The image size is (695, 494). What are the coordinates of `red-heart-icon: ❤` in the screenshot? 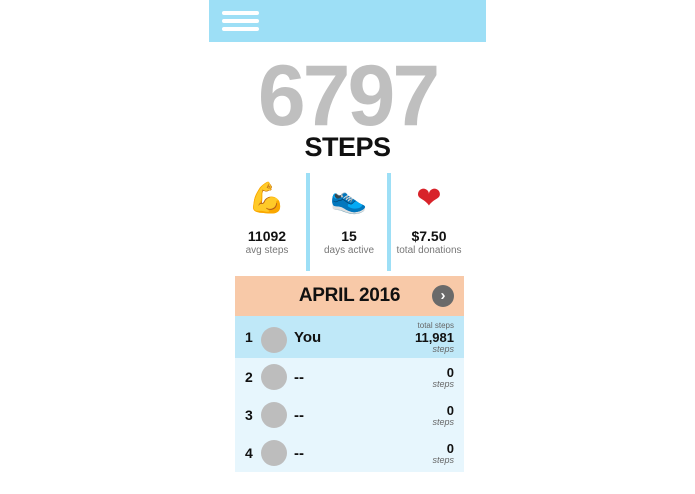 It's located at (429, 198).